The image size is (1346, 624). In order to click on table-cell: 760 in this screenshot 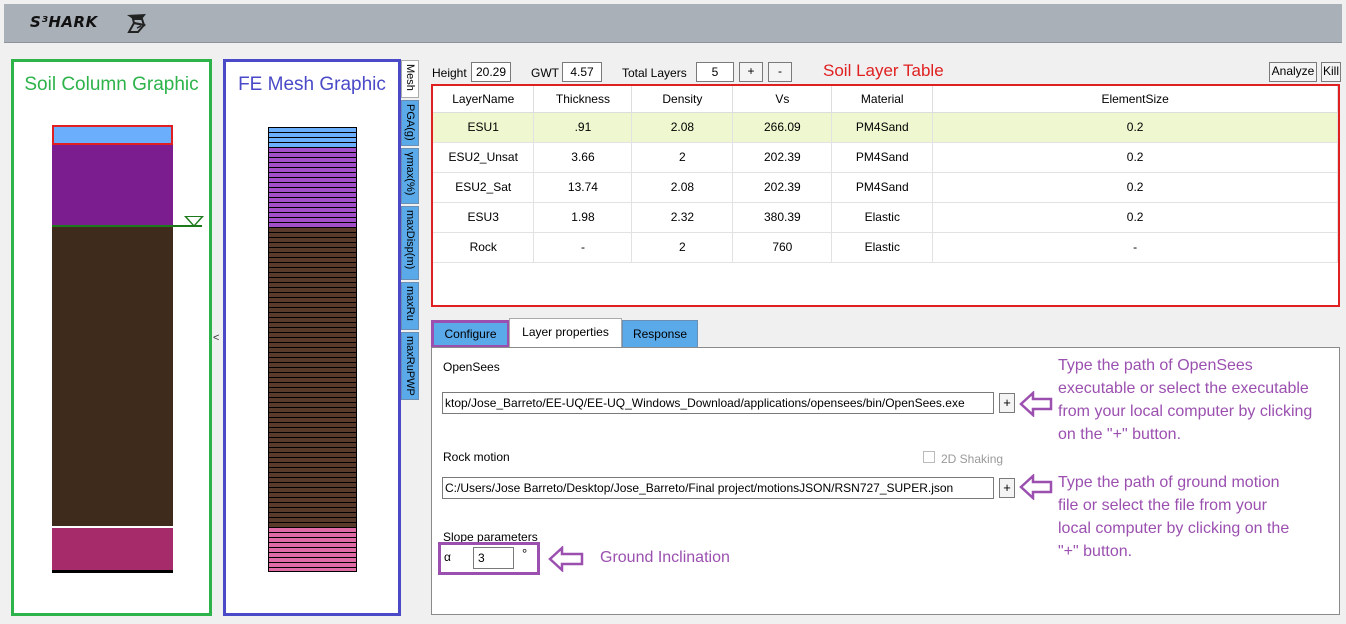, I will do `click(782, 247)`.